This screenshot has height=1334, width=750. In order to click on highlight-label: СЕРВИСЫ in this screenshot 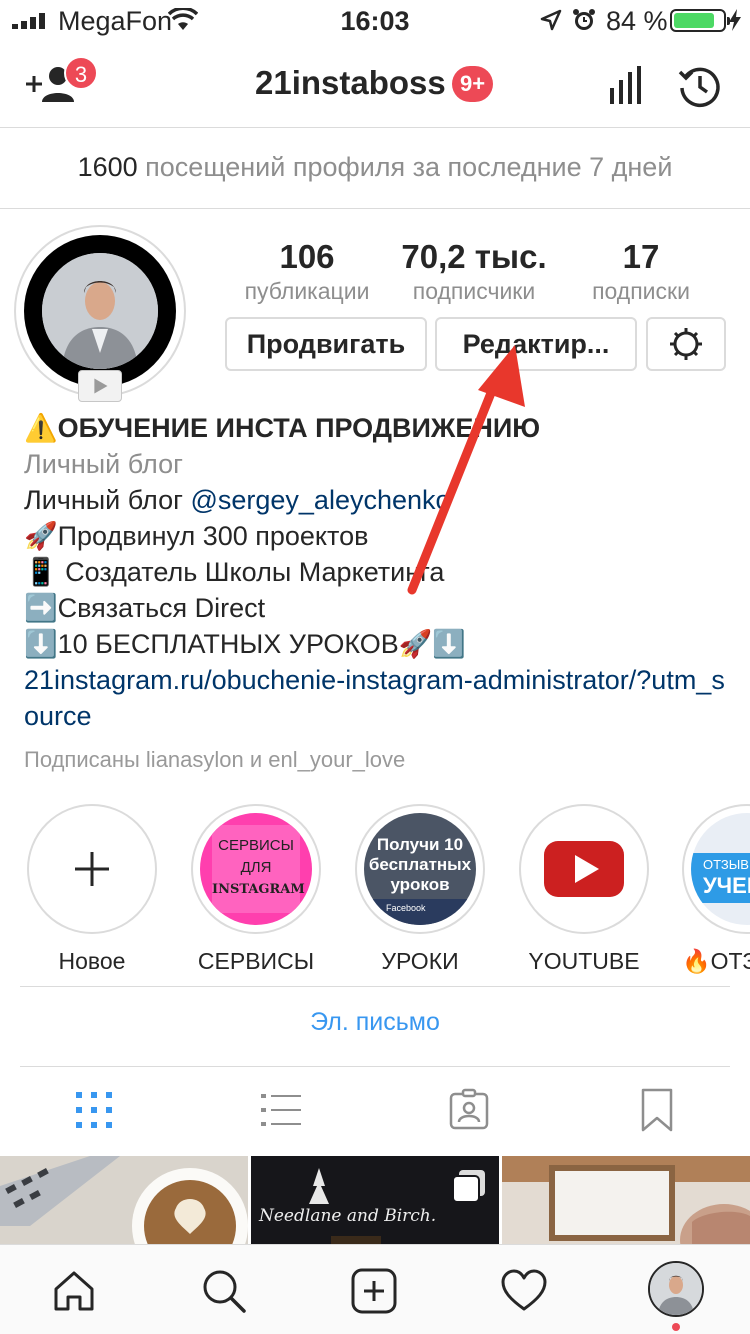, I will do `click(256, 961)`.